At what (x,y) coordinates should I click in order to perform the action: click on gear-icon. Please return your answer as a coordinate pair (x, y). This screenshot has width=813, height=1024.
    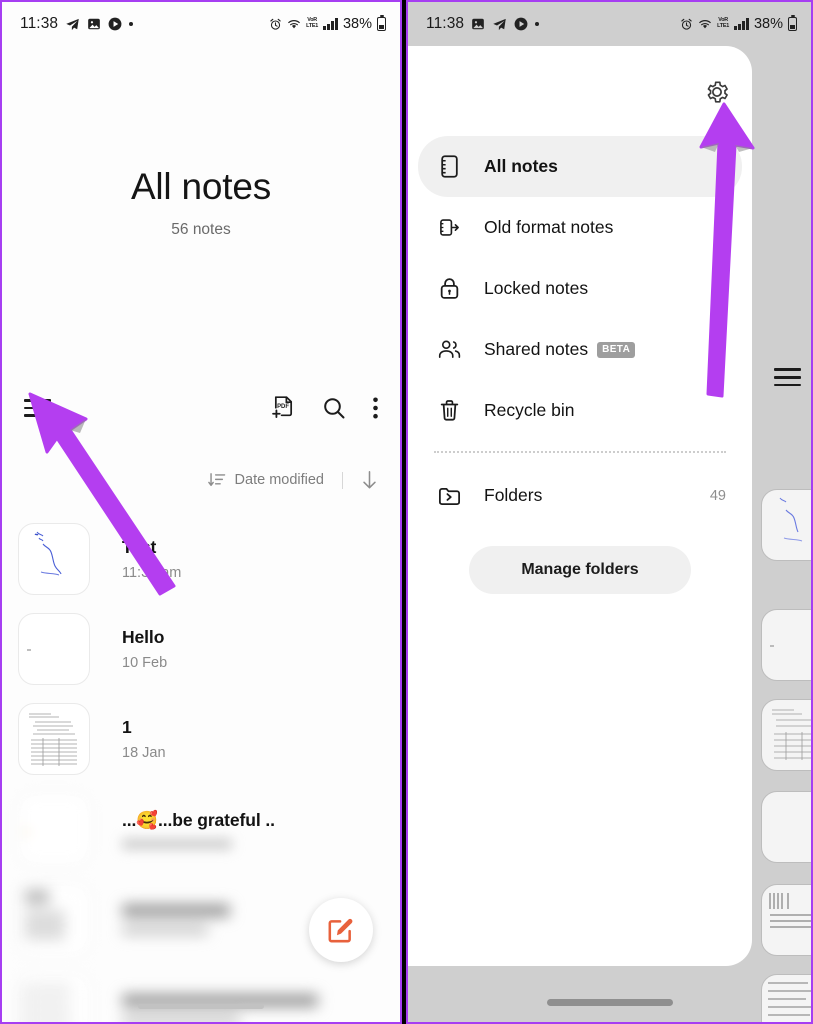
    Looking at the image, I should click on (717, 92).